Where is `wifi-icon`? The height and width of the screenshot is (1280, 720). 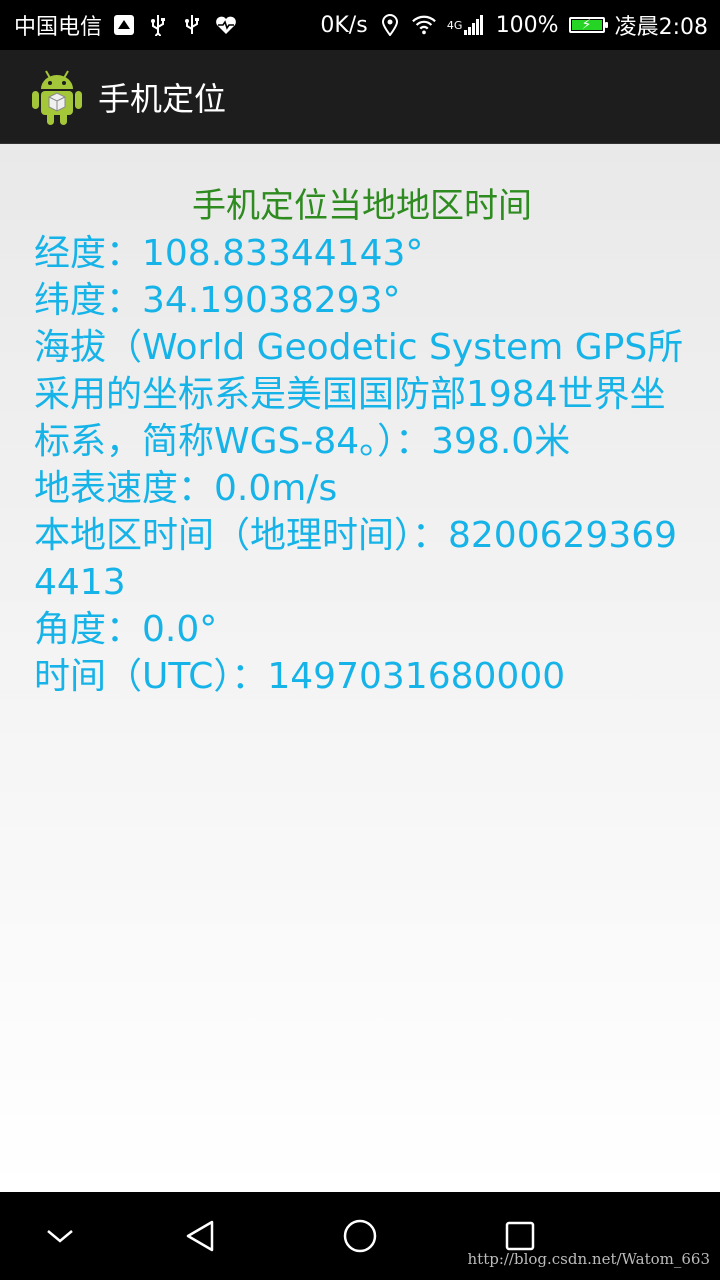 wifi-icon is located at coordinates (423, 25).